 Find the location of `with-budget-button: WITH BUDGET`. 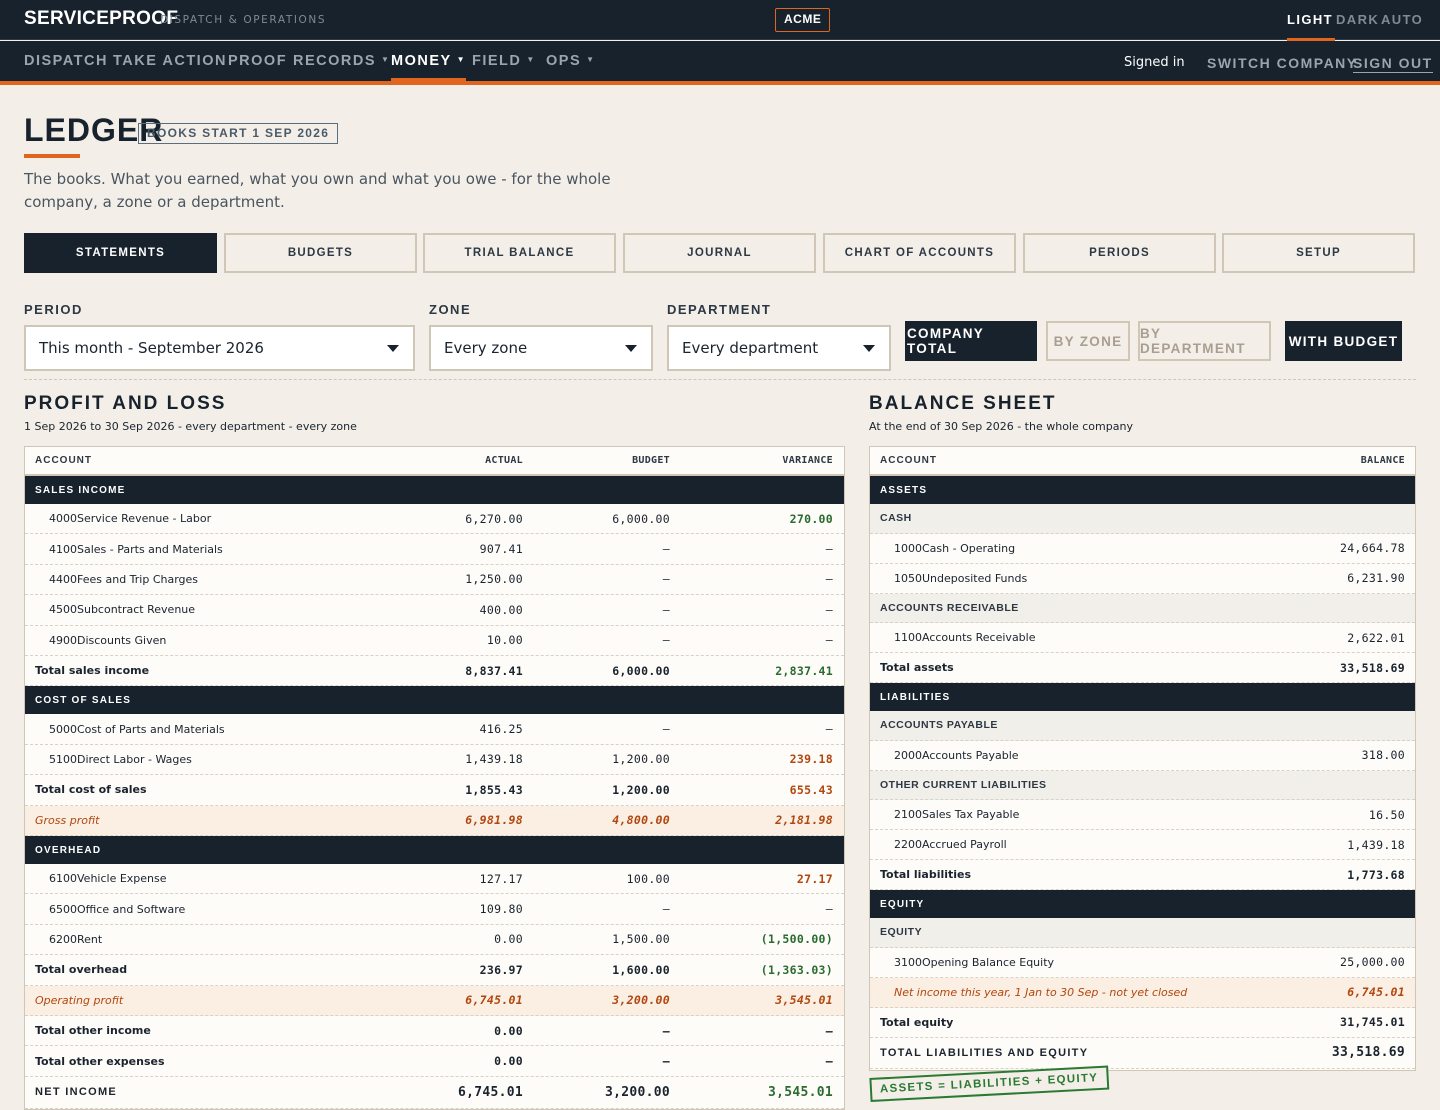

with-budget-button: WITH BUDGET is located at coordinates (1343, 341).